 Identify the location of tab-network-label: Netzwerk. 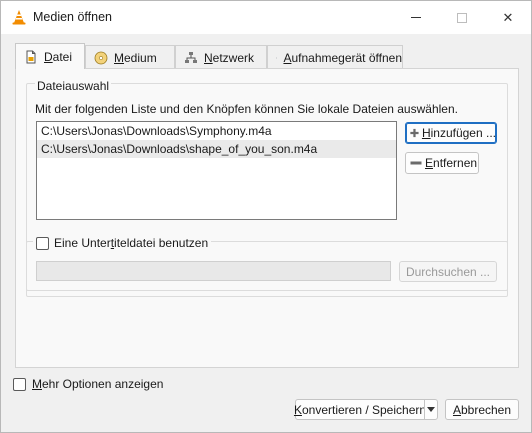
(229, 57).